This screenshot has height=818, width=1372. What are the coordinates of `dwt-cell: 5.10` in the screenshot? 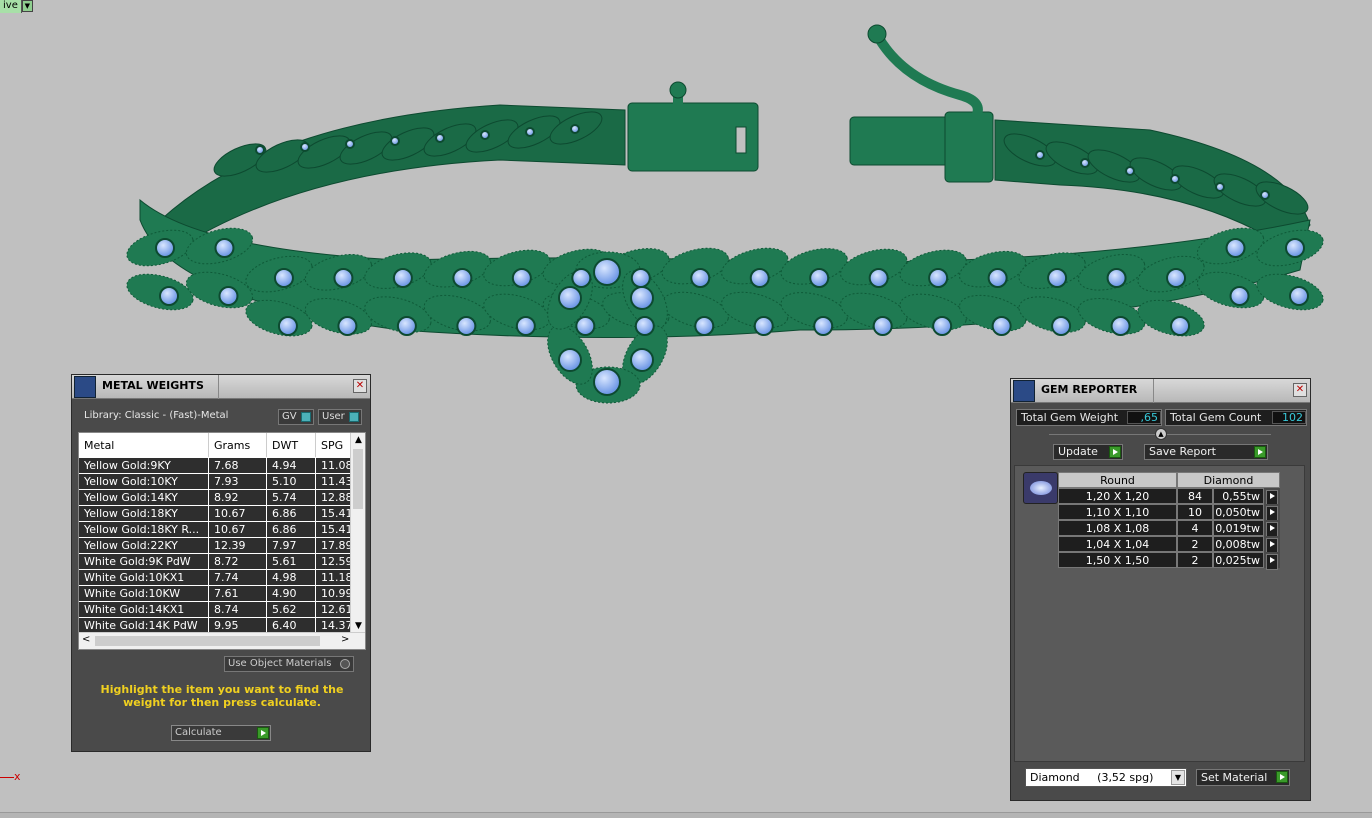 It's located at (291, 482).